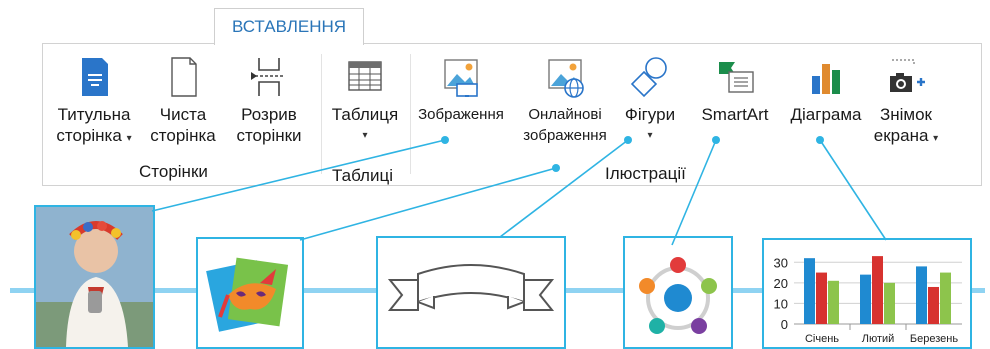 The image size is (990, 349). What do you see at coordinates (784, 324) in the screenshot?
I see `chart-y-tick-label: 0` at bounding box center [784, 324].